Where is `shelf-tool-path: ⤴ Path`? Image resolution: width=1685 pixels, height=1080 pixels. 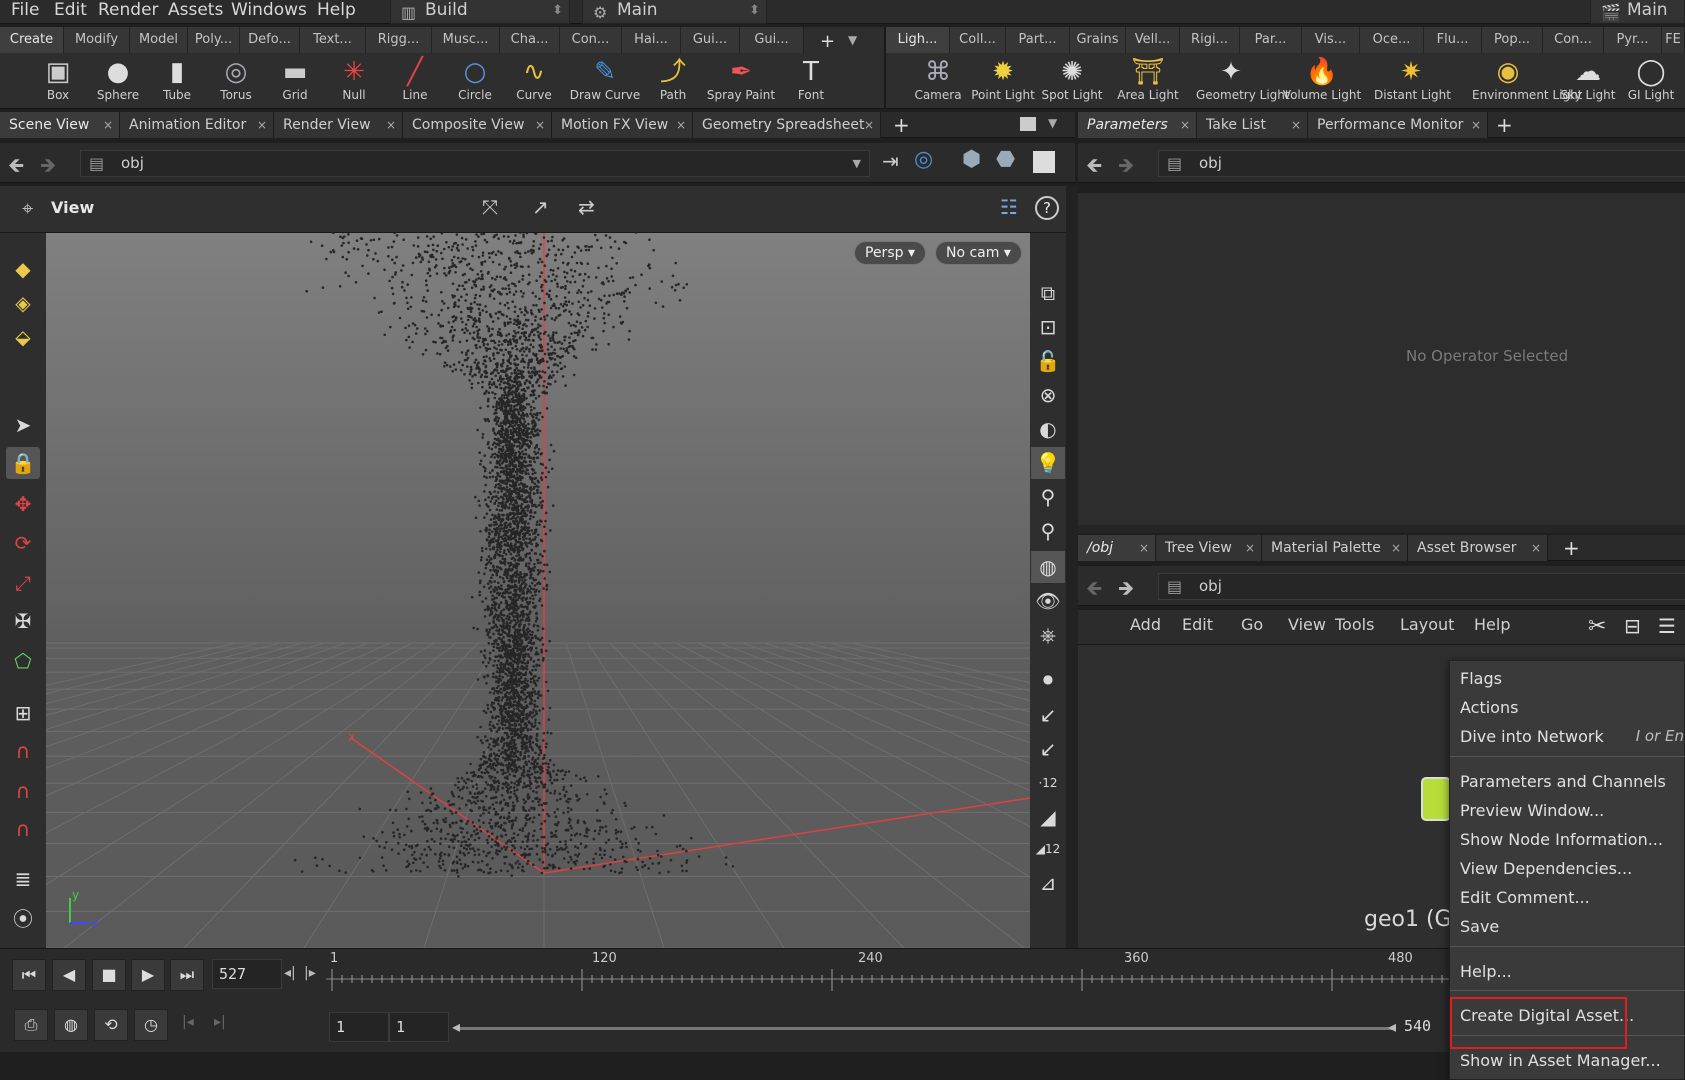 shelf-tool-path: ⤴ Path is located at coordinates (673, 81).